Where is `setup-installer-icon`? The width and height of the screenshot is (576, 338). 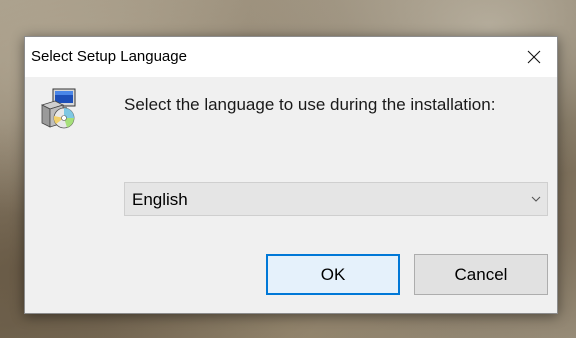
setup-installer-icon is located at coordinates (58, 108).